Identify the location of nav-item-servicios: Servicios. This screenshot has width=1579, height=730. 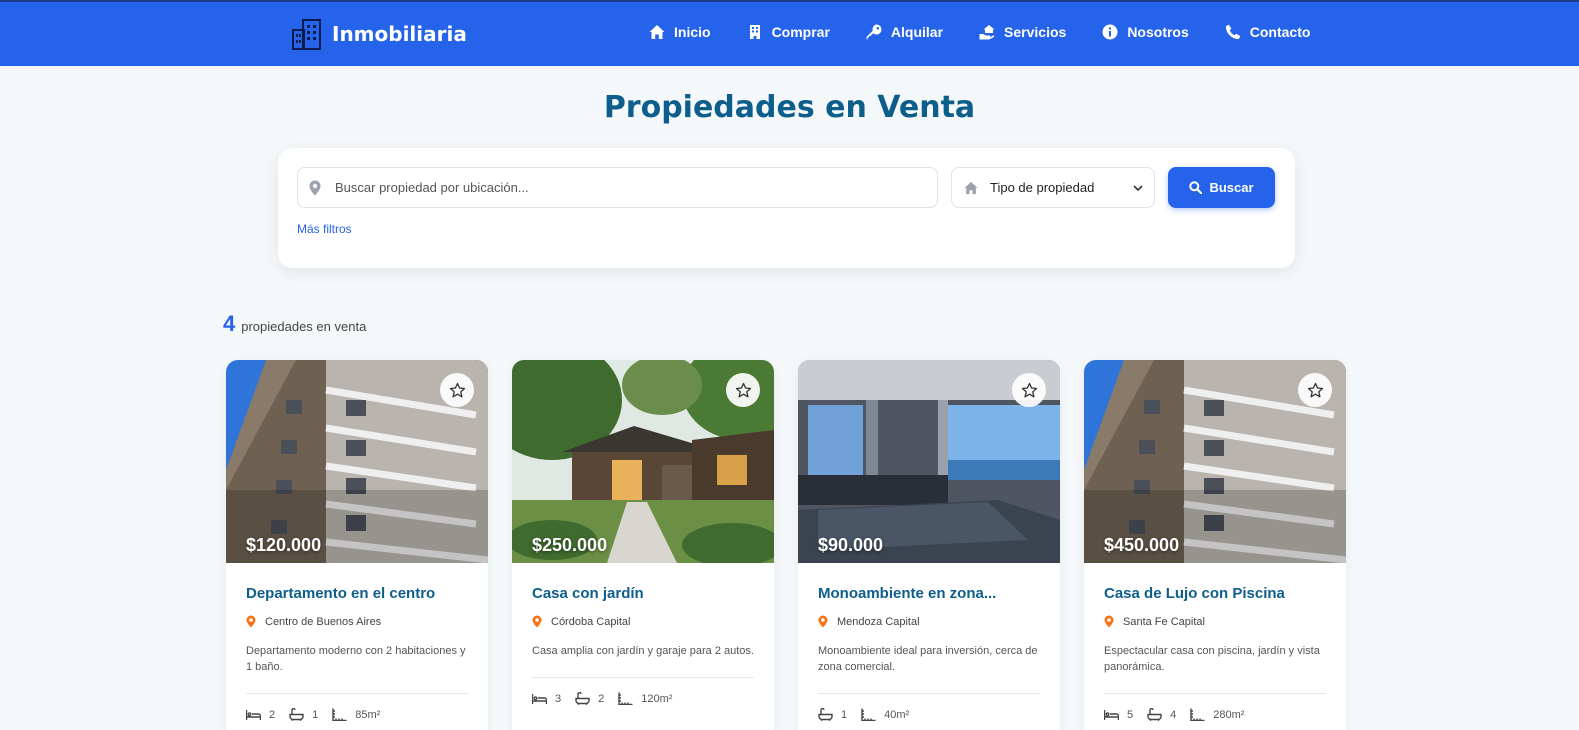
(1022, 32).